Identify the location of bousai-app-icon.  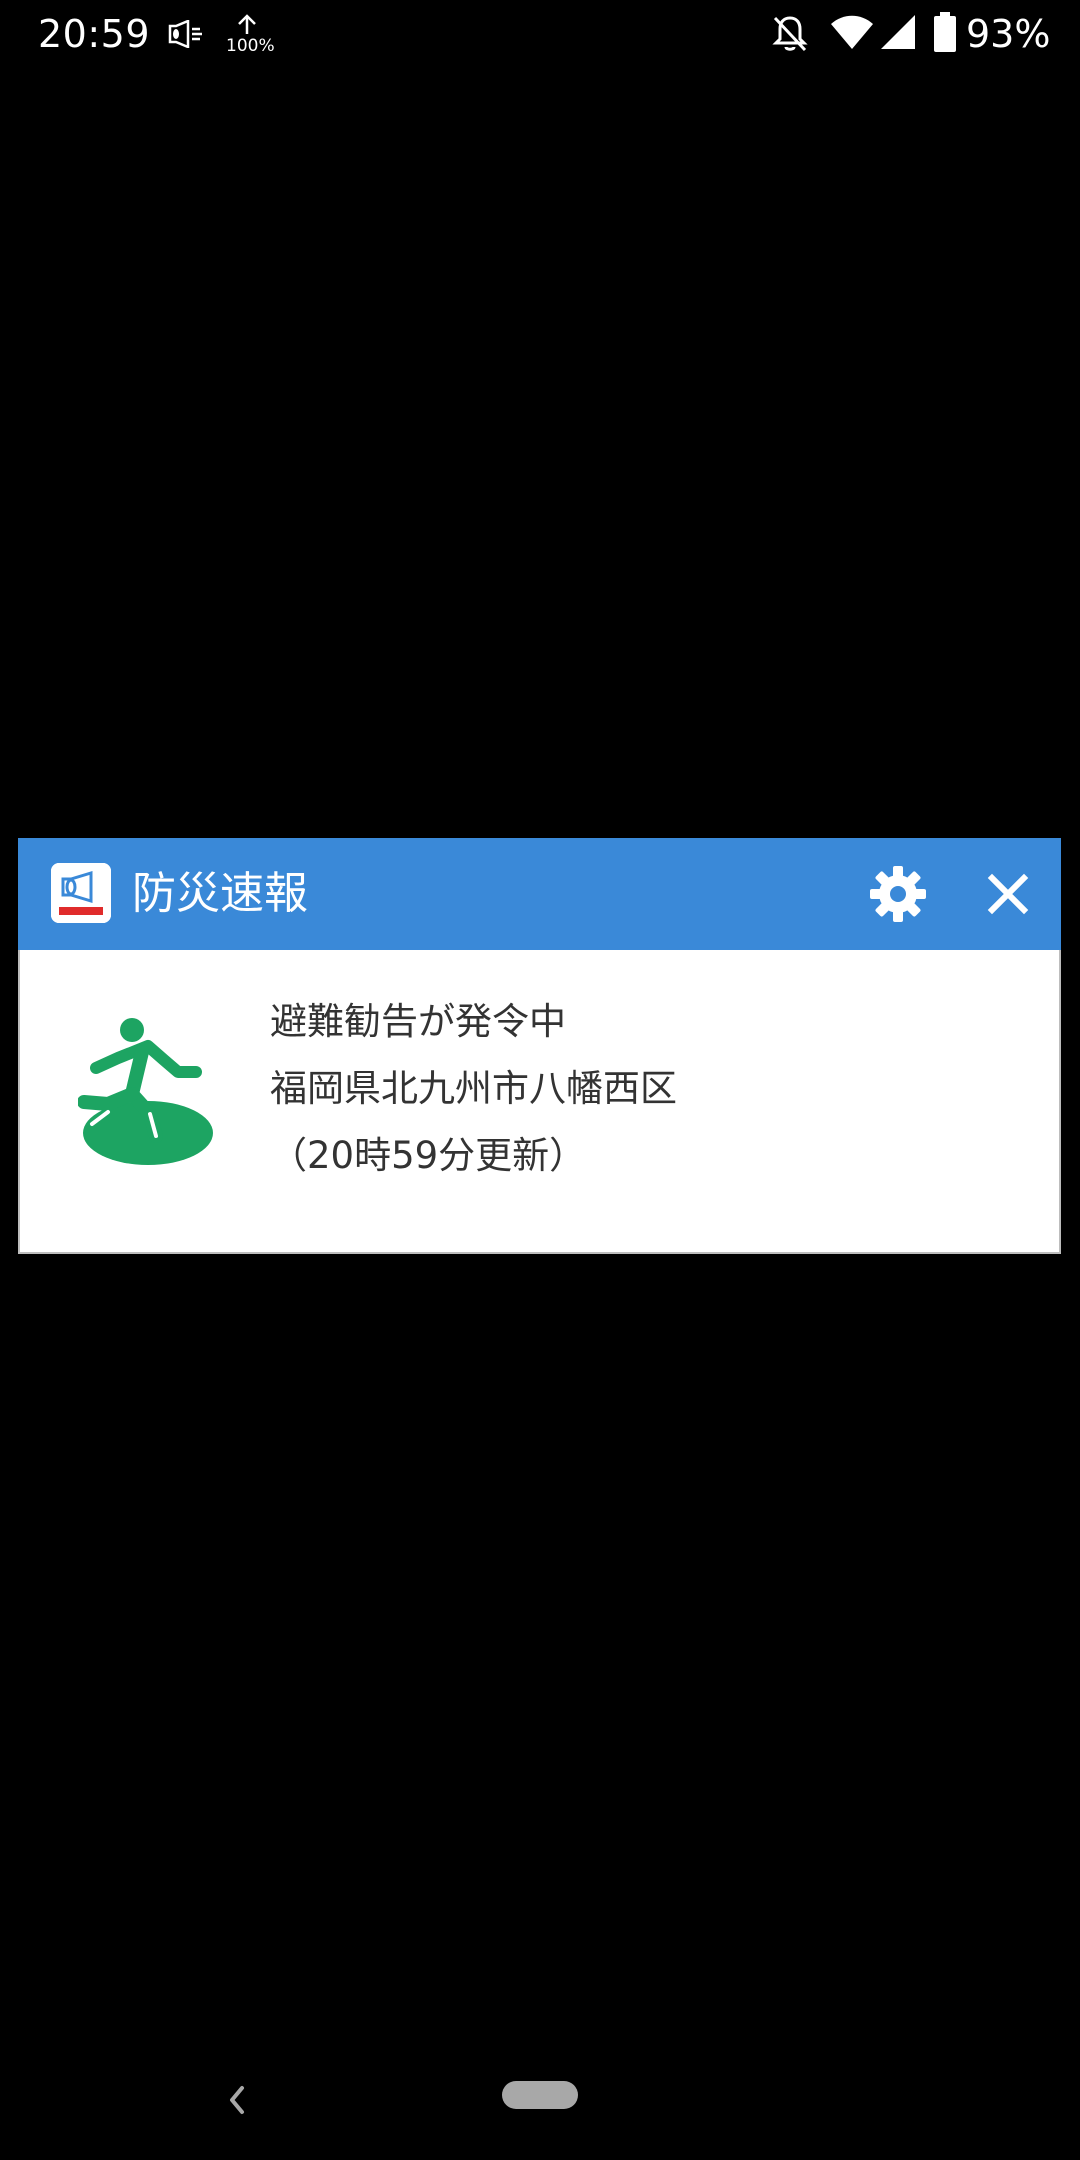
(81, 893).